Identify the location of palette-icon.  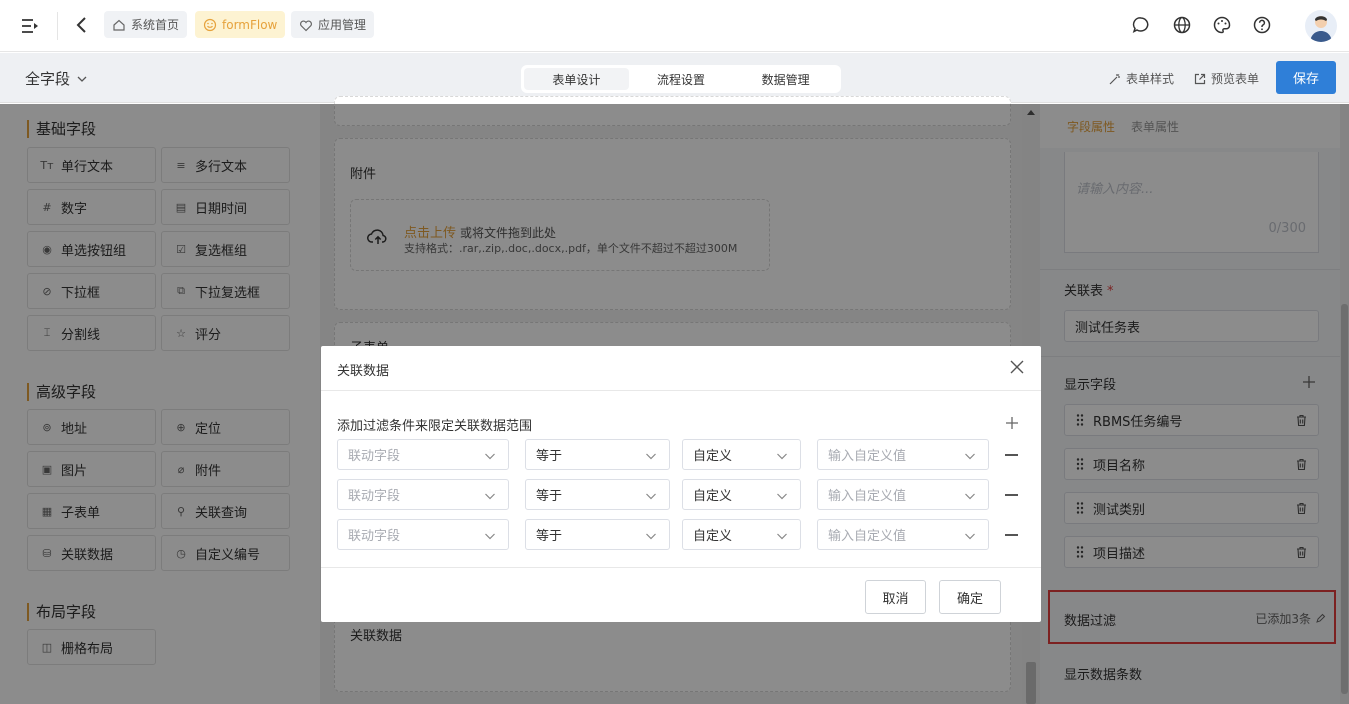
(1222, 25).